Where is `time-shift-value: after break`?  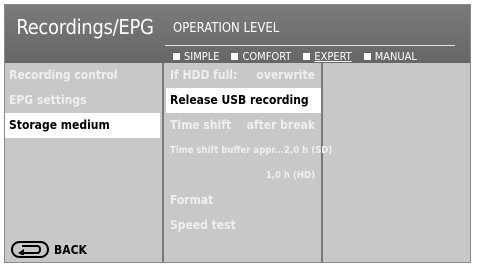
time-shift-value: after break is located at coordinates (280, 125).